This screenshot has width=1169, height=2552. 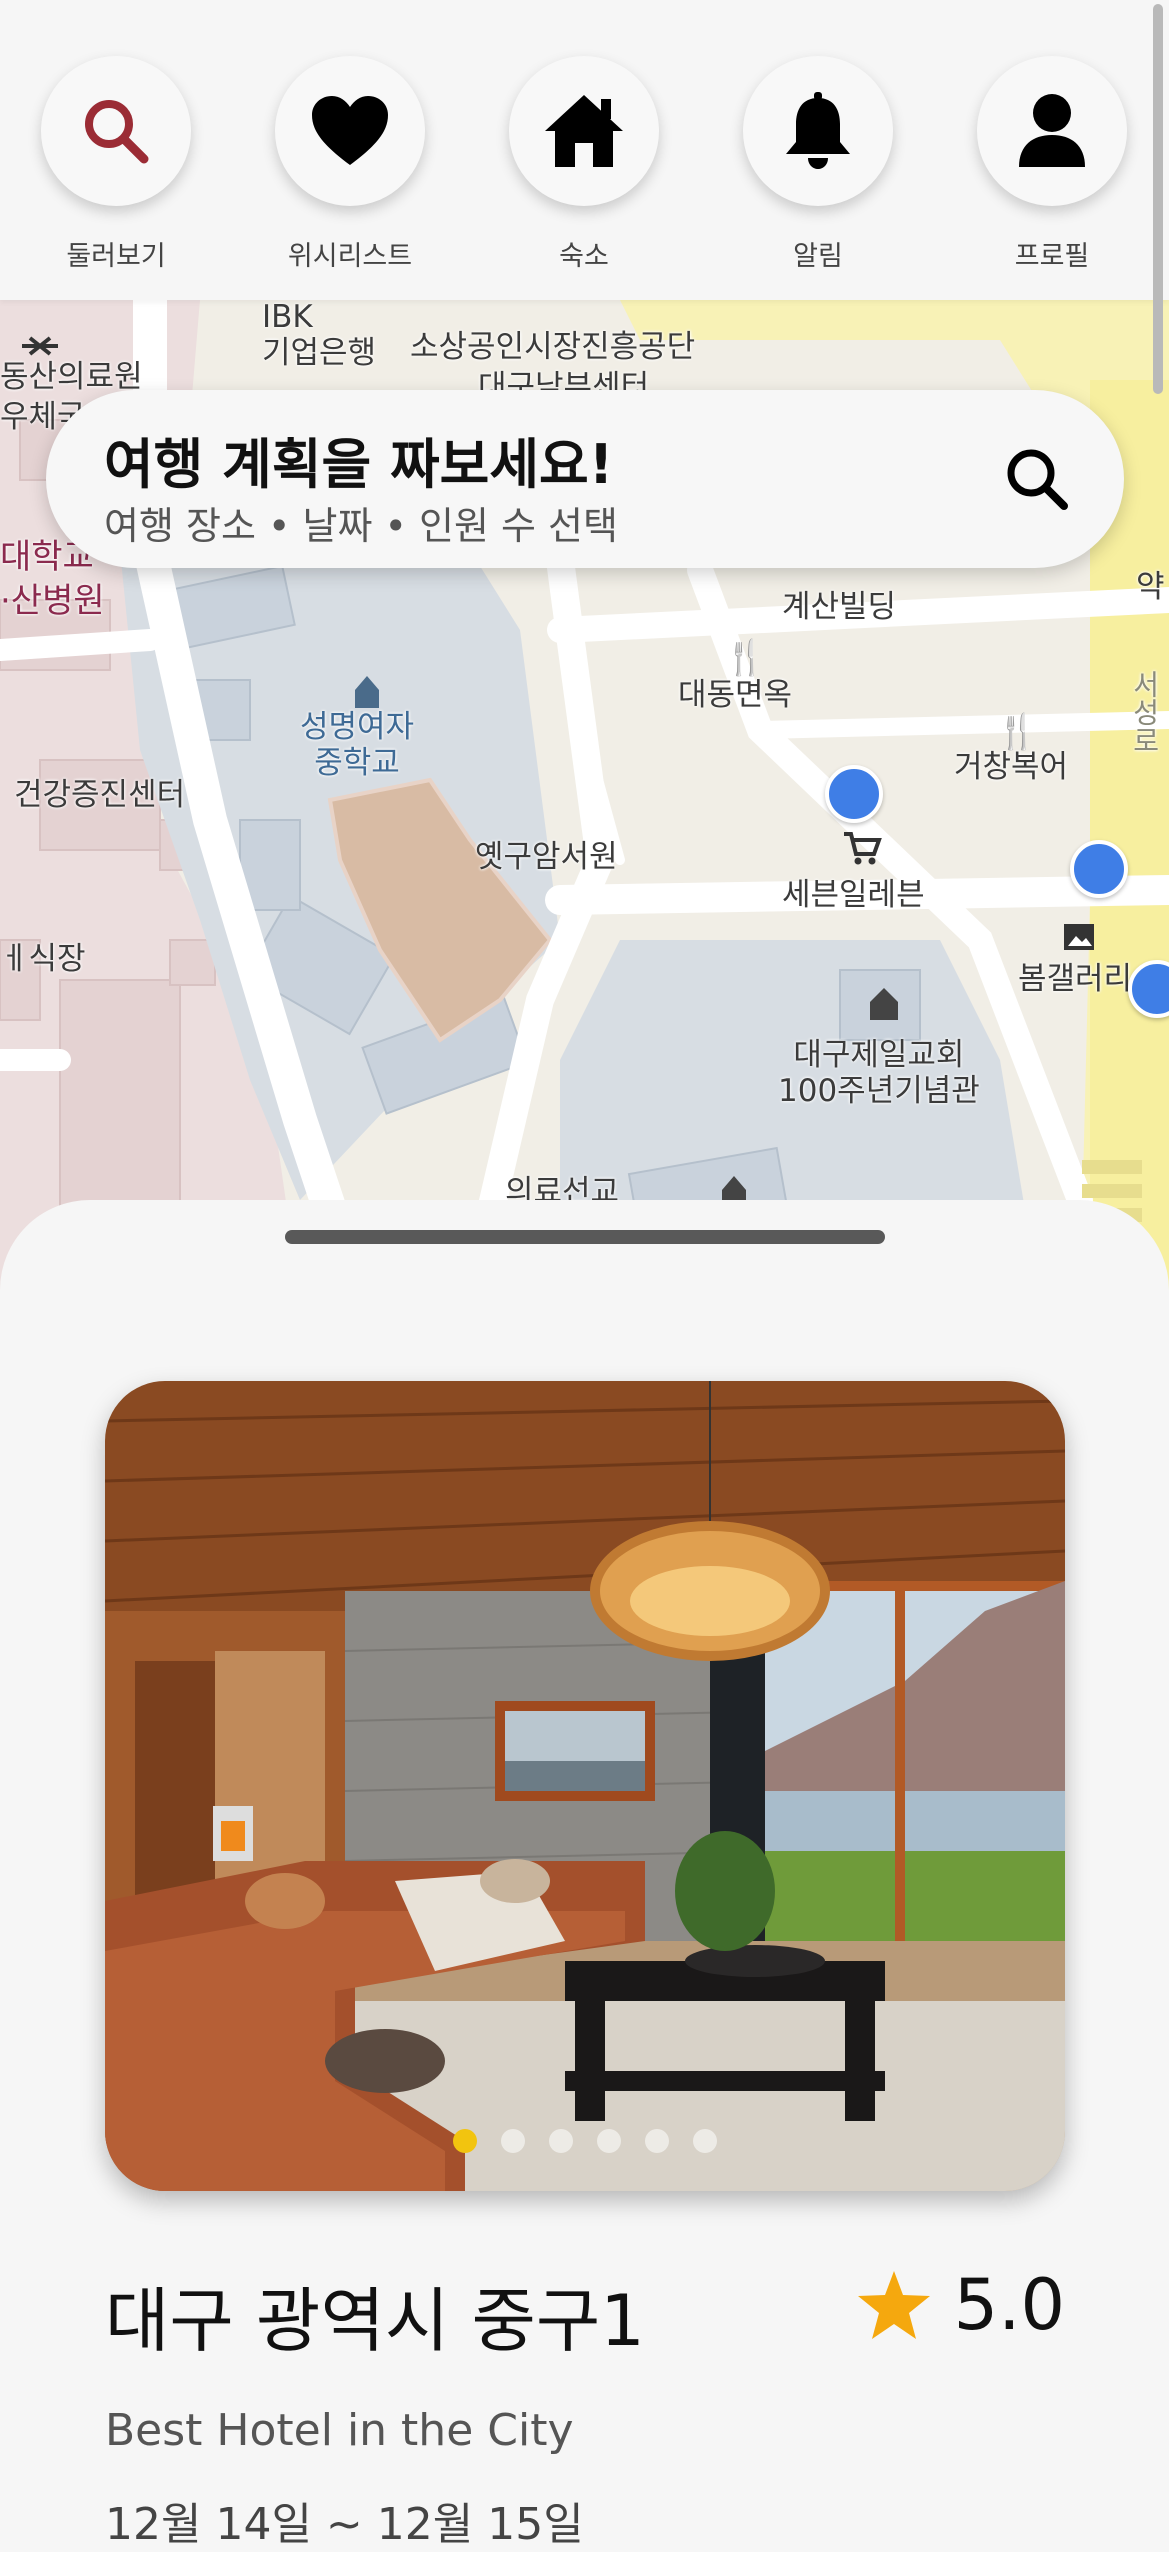 I want to click on home-icon, so click(x=584, y=131).